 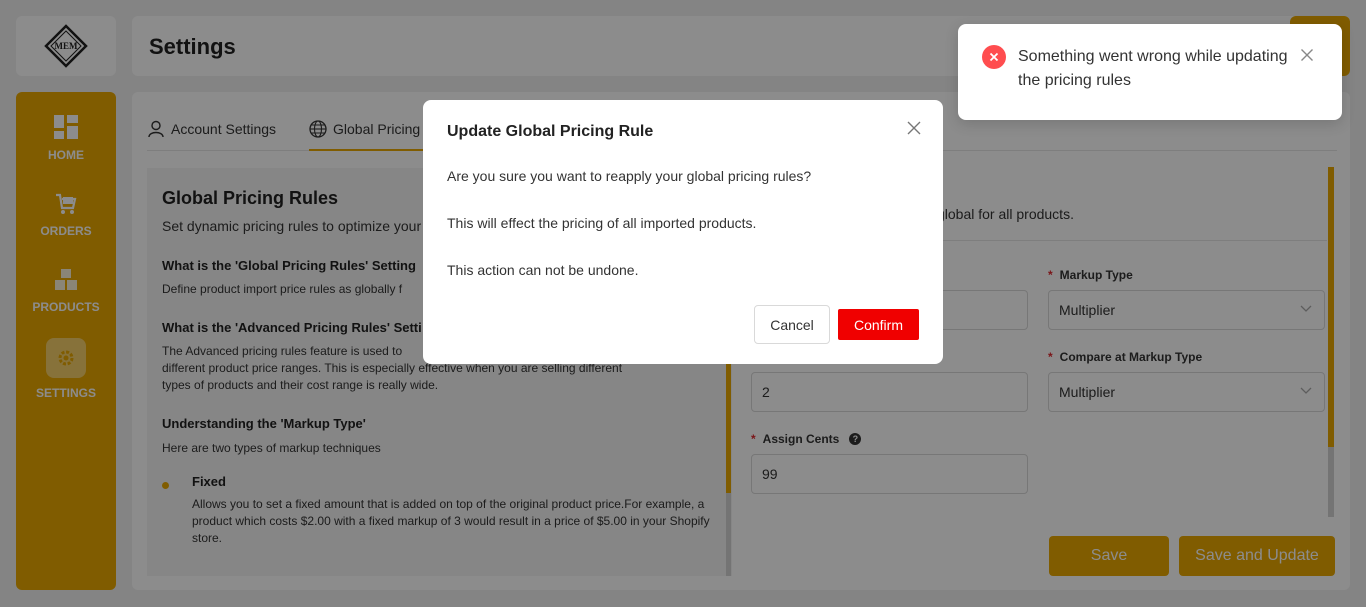 What do you see at coordinates (550, 131) in the screenshot?
I see `dialog-title: Update Global Pricing Rule` at bounding box center [550, 131].